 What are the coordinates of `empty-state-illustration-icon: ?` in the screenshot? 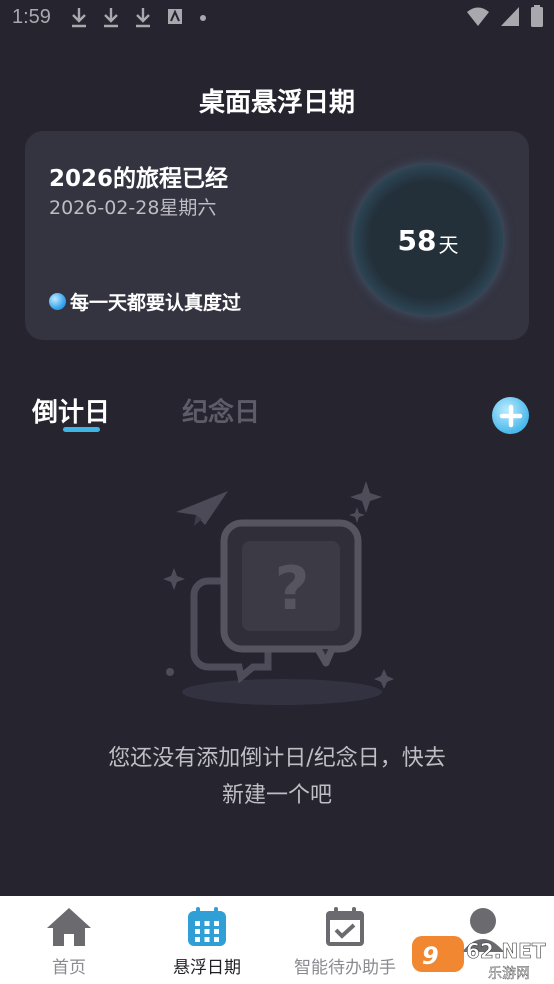 It's located at (278, 593).